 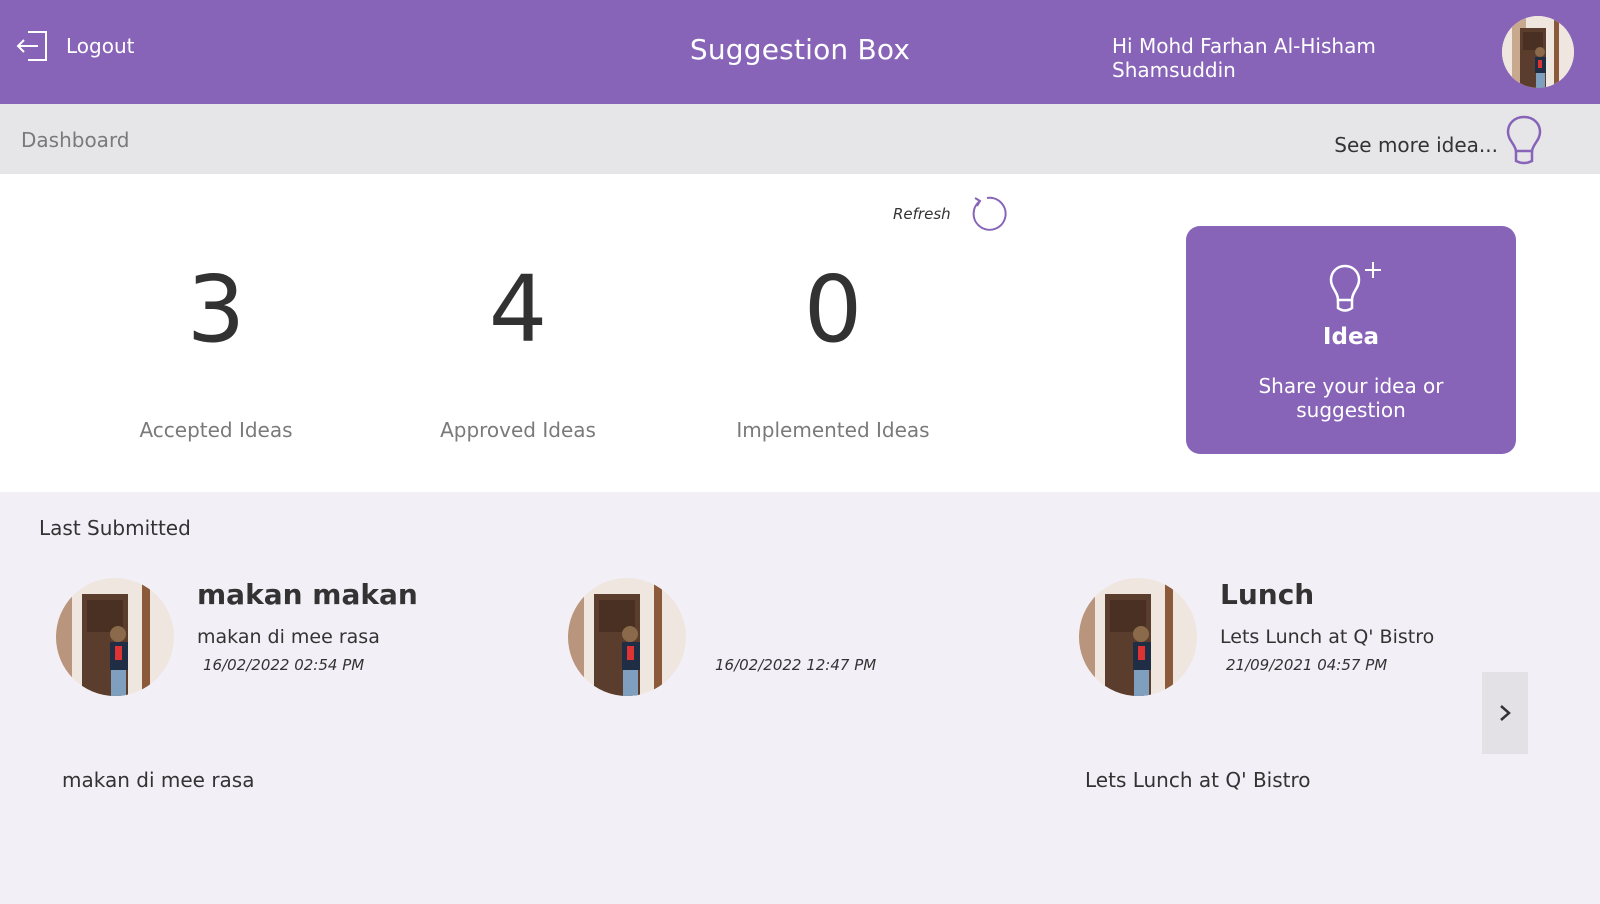 What do you see at coordinates (922, 214) in the screenshot?
I see `refresh-label: Refresh` at bounding box center [922, 214].